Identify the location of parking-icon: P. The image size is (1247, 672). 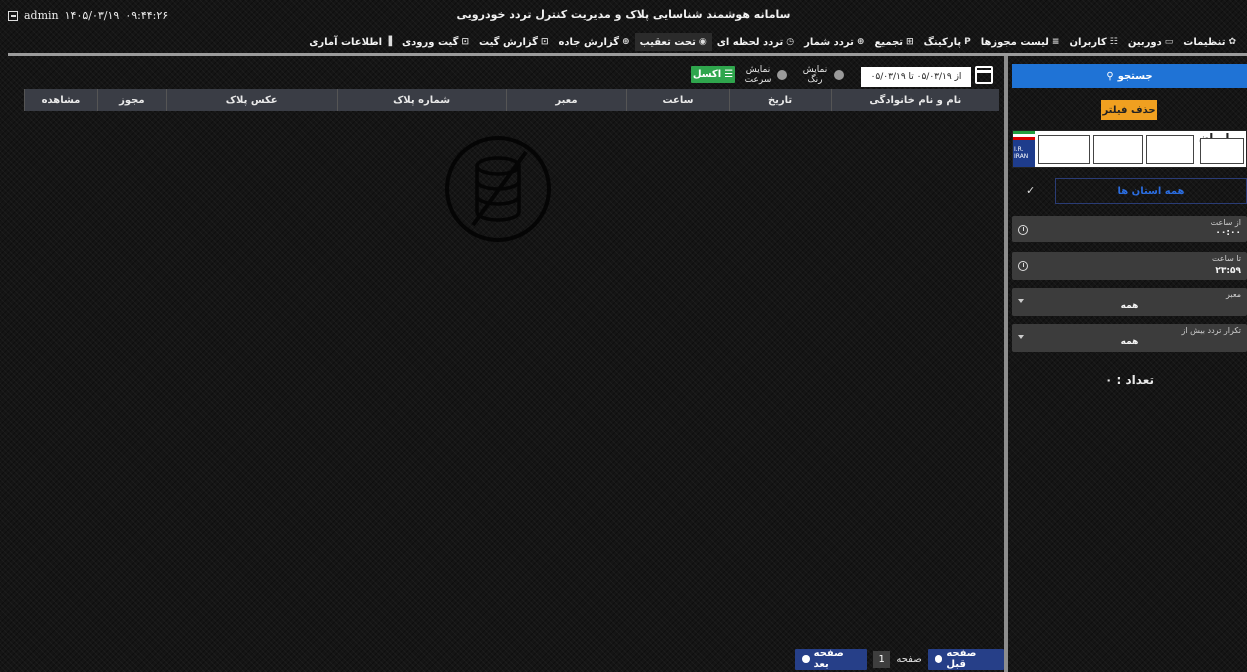
(967, 42).